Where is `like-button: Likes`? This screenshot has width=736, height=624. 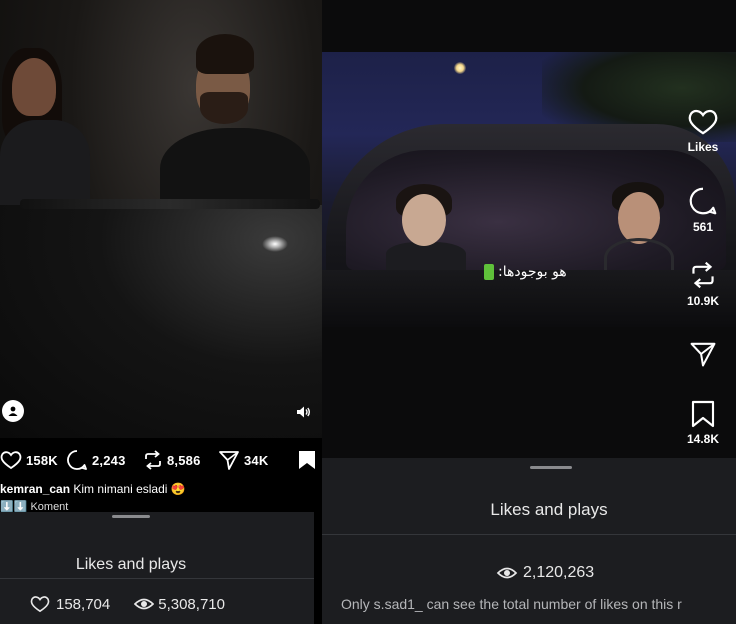 like-button: Likes is located at coordinates (703, 131).